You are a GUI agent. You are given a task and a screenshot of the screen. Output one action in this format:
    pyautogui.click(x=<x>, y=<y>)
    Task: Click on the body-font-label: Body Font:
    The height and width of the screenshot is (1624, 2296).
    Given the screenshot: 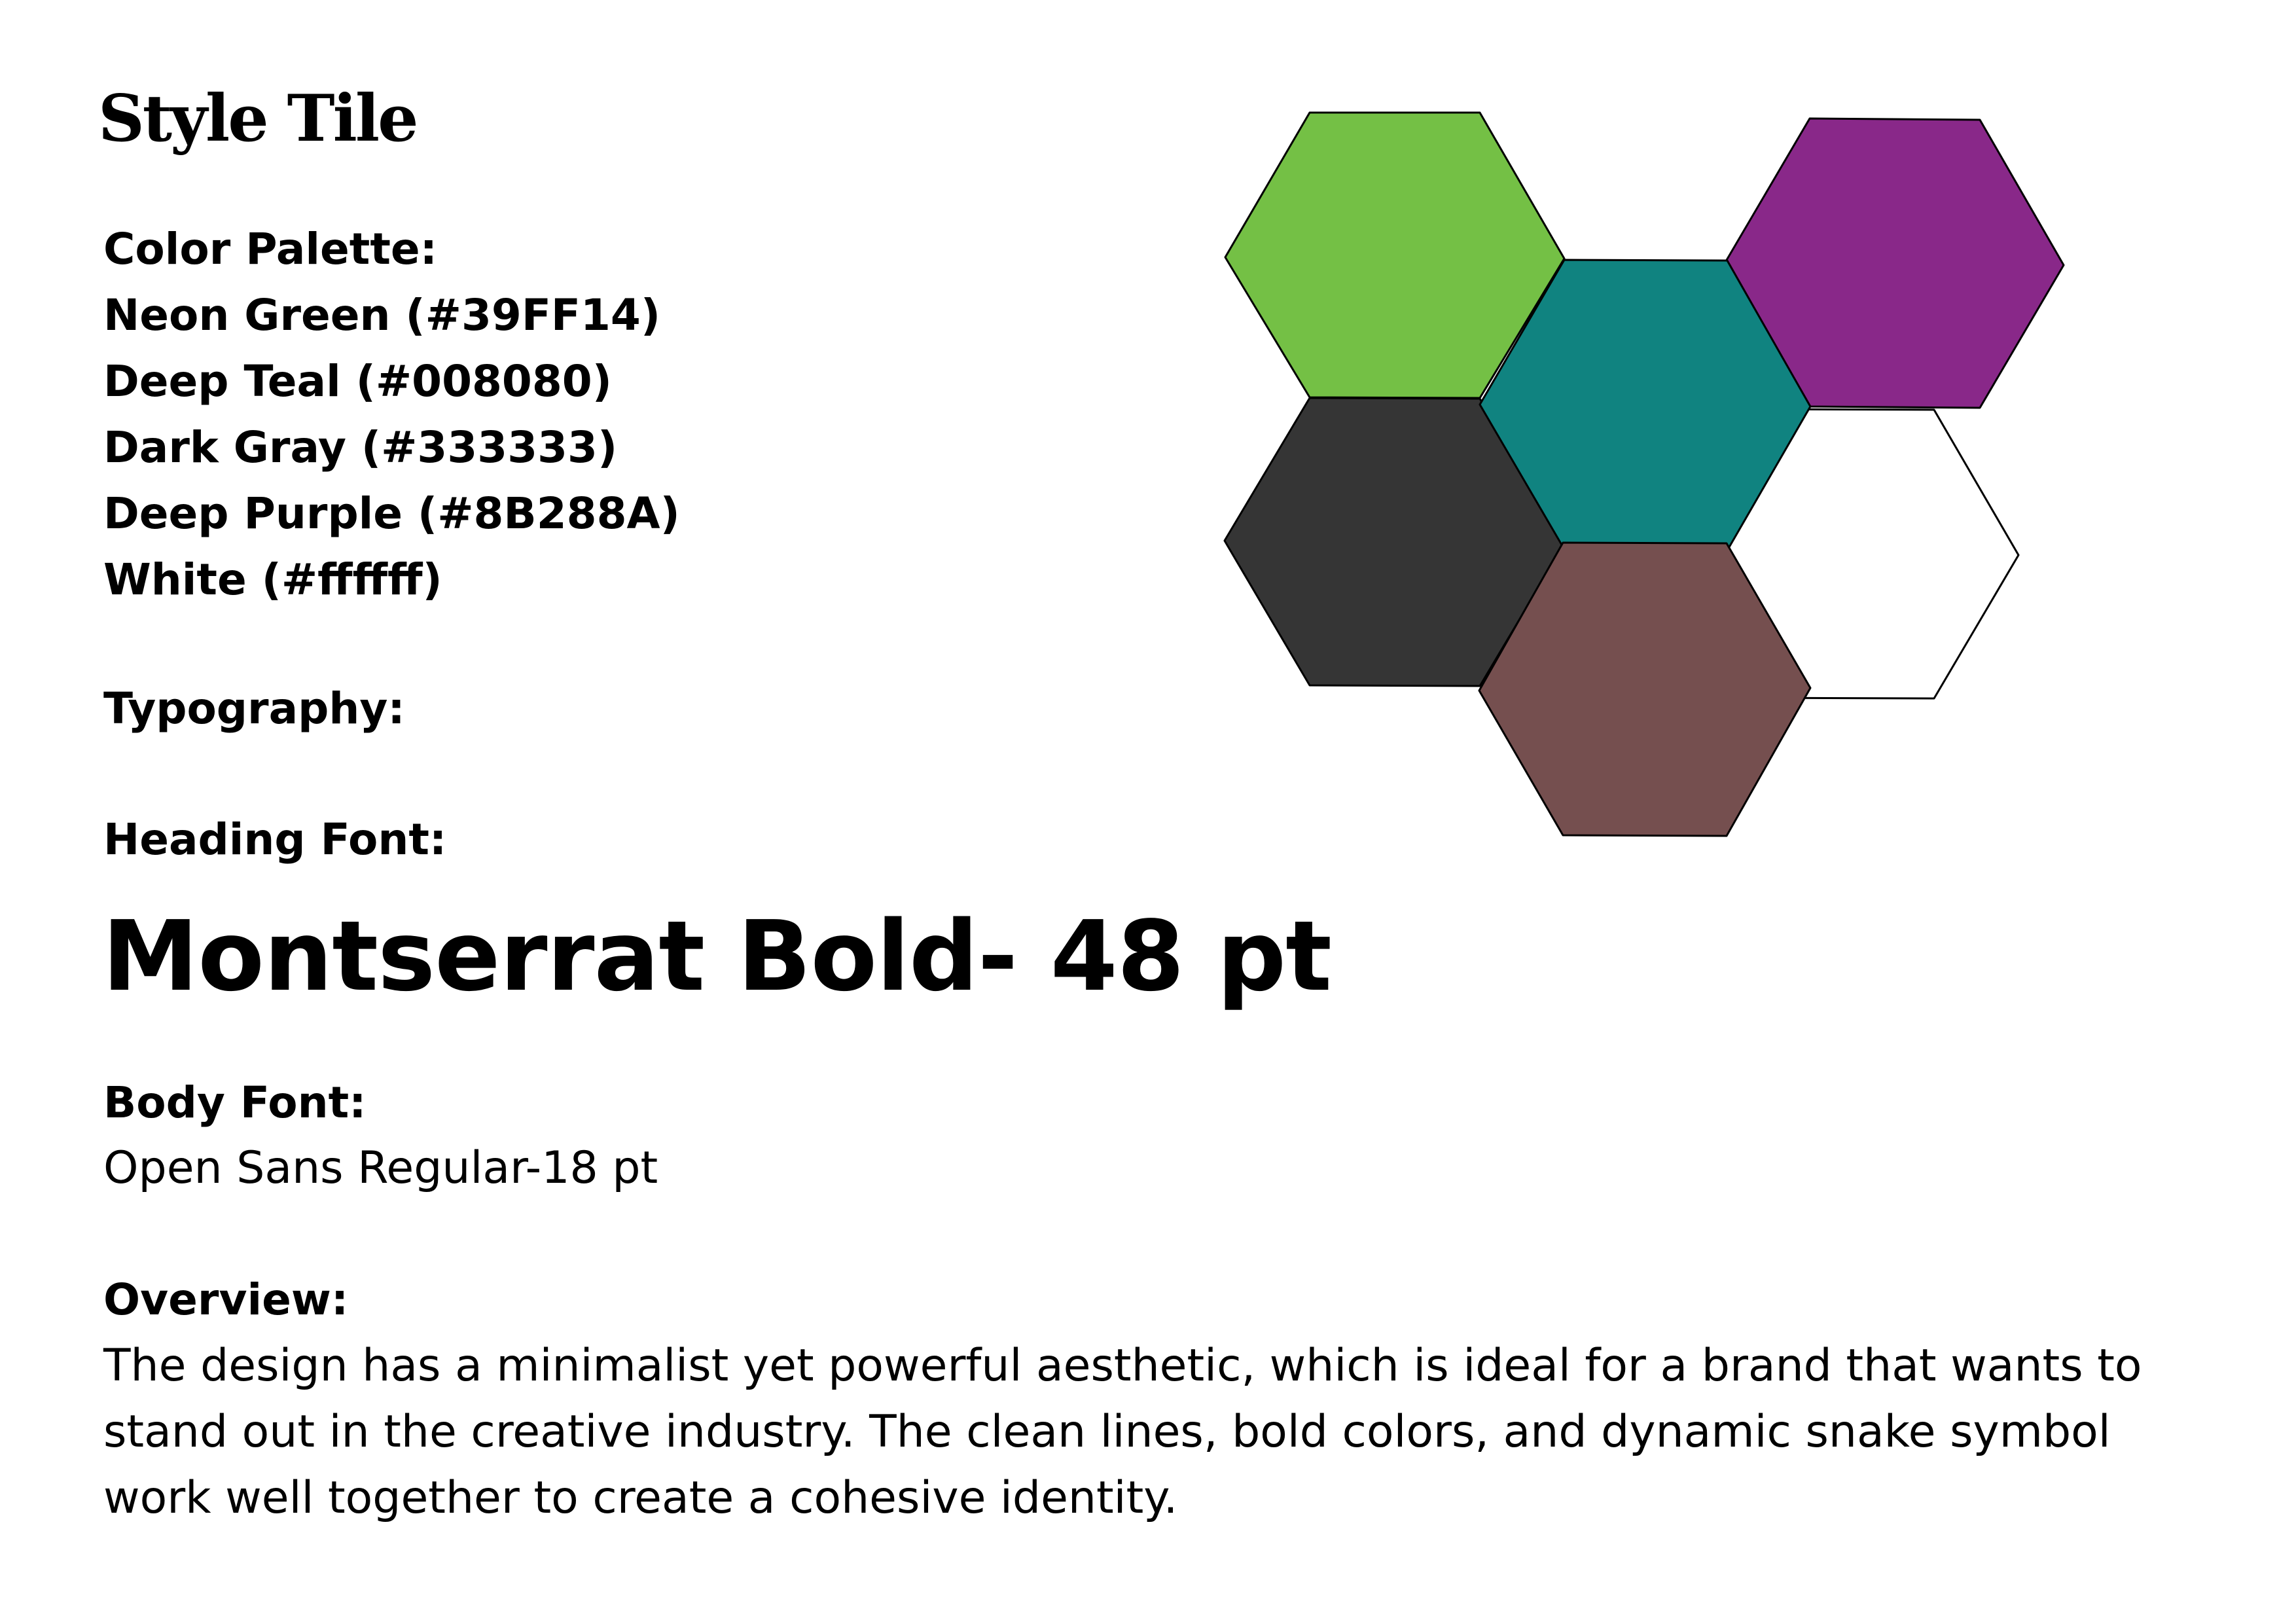 What is the action you would take?
    pyautogui.click(x=235, y=1102)
    